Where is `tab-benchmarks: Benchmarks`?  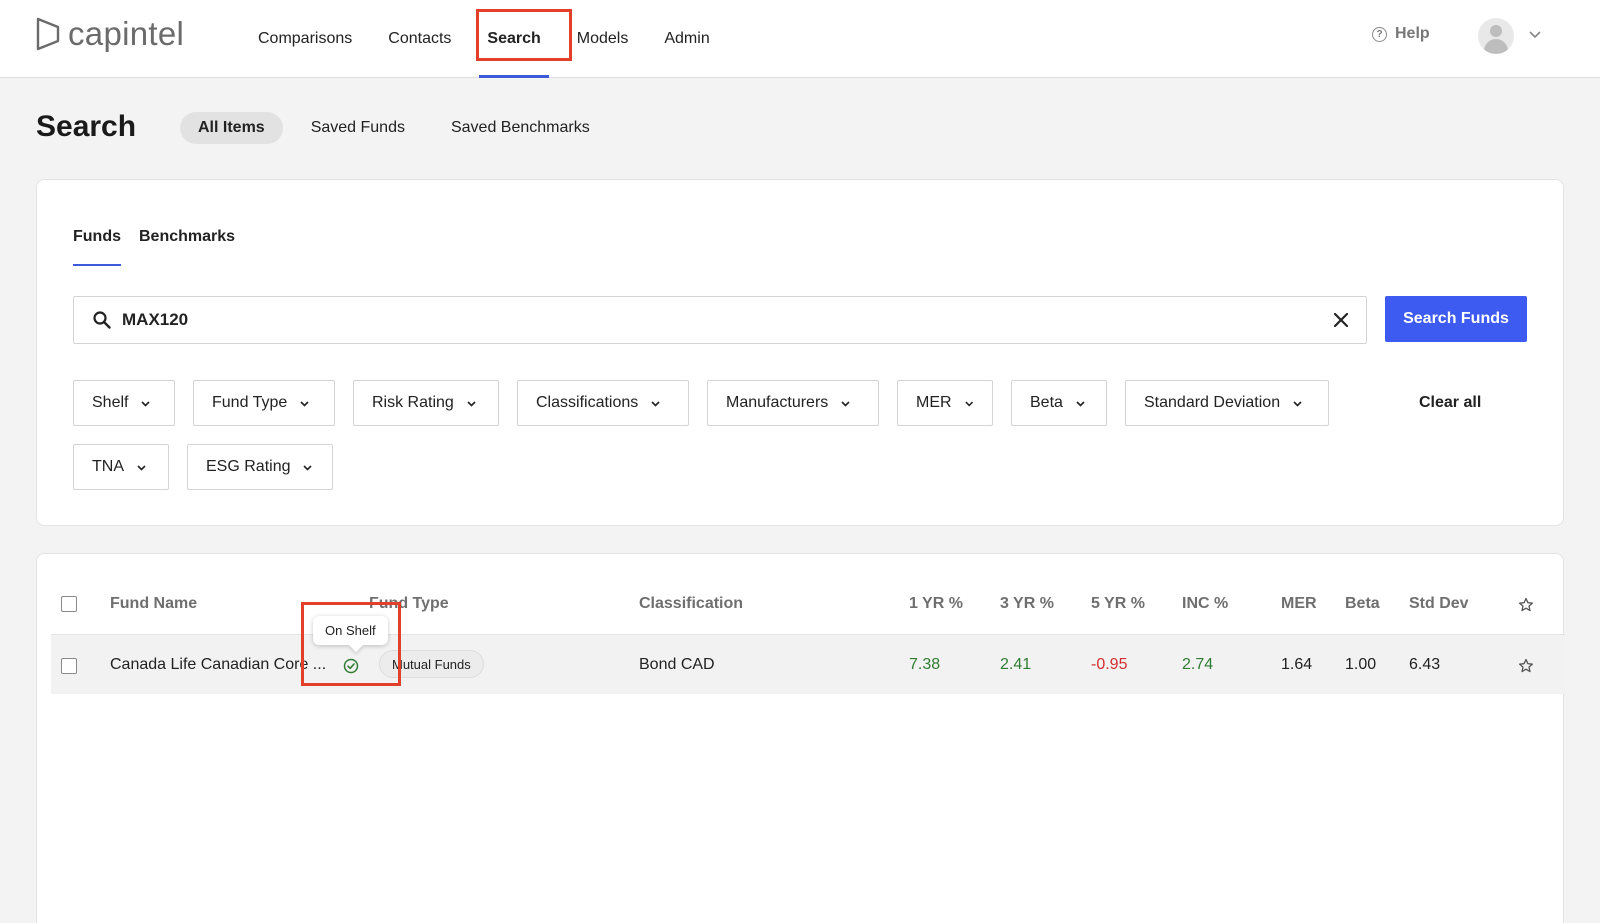
tab-benchmarks: Benchmarks is located at coordinates (187, 247).